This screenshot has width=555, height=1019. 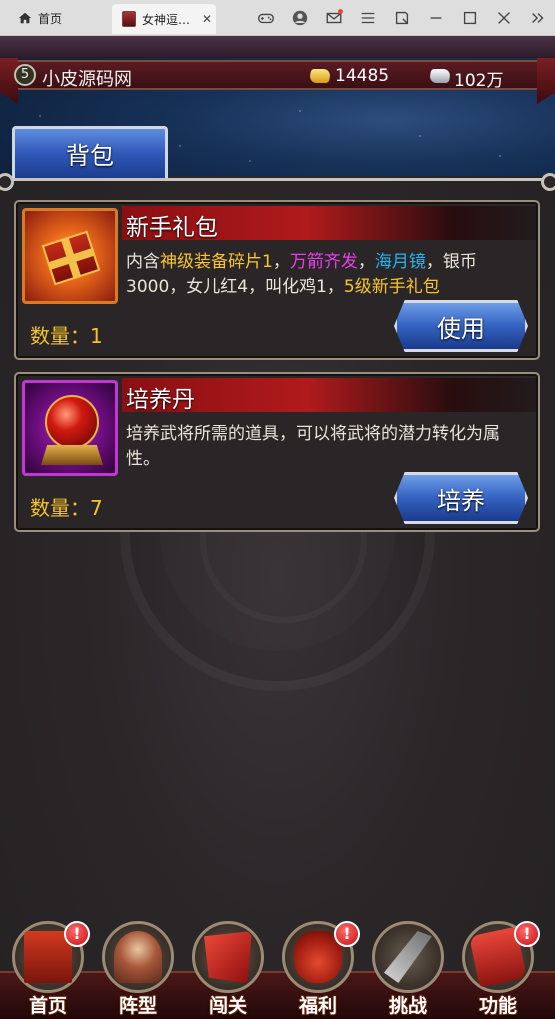 I want to click on menu-icon, so click(x=368, y=18).